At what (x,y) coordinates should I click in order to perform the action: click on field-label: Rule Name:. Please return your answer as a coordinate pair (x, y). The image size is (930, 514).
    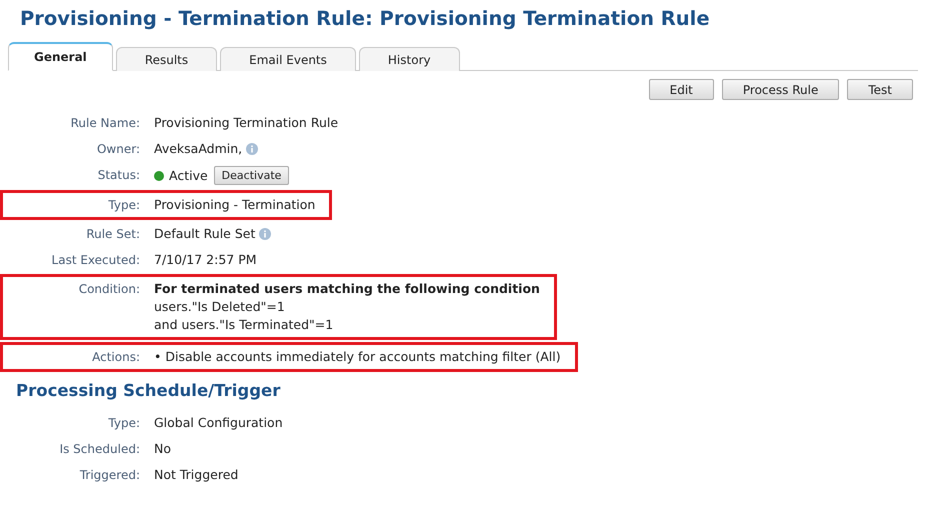
    Looking at the image, I should click on (105, 123).